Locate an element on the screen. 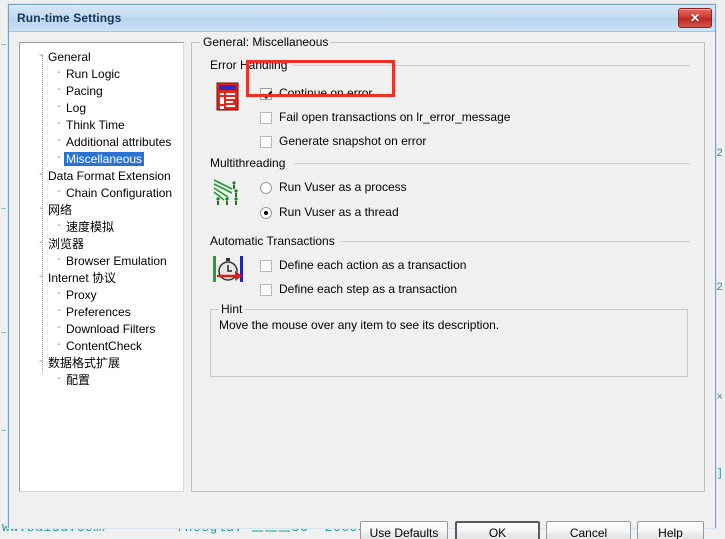  tree-item-: ‐ 数据格式扩展 is located at coordinates (101, 362).